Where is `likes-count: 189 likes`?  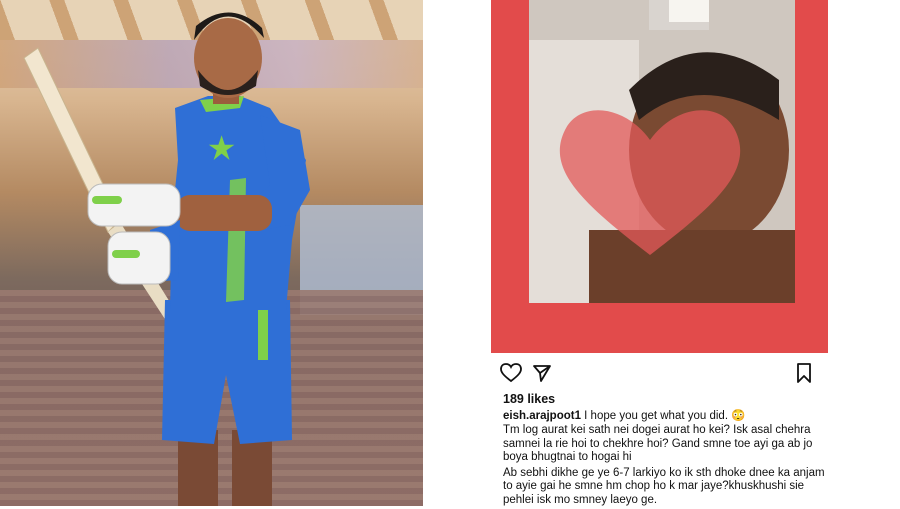 likes-count: 189 likes is located at coordinates (529, 399).